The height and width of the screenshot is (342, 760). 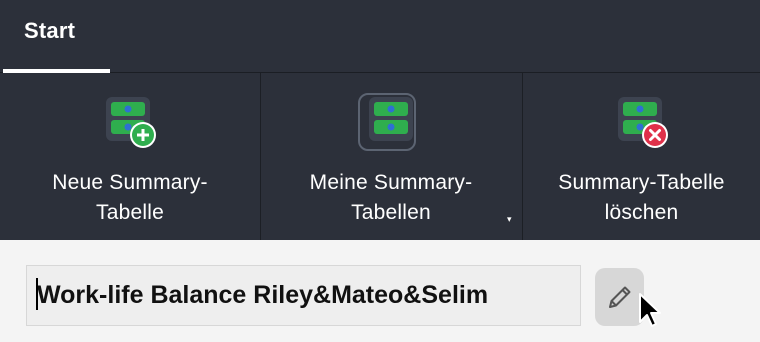 What do you see at coordinates (130, 197) in the screenshot?
I see `new-summary-table-label: Neue Summary- Tabelle` at bounding box center [130, 197].